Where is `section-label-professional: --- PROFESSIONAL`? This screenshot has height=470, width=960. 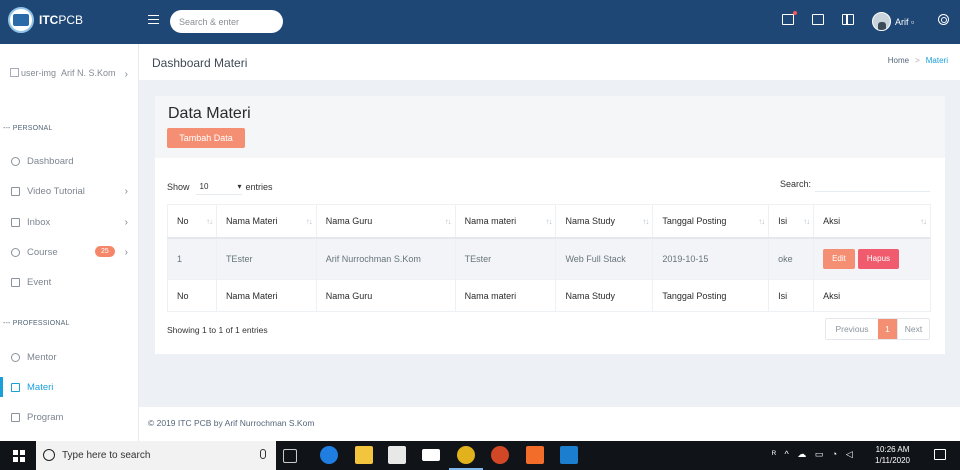 section-label-professional: --- PROFESSIONAL is located at coordinates (36, 323).